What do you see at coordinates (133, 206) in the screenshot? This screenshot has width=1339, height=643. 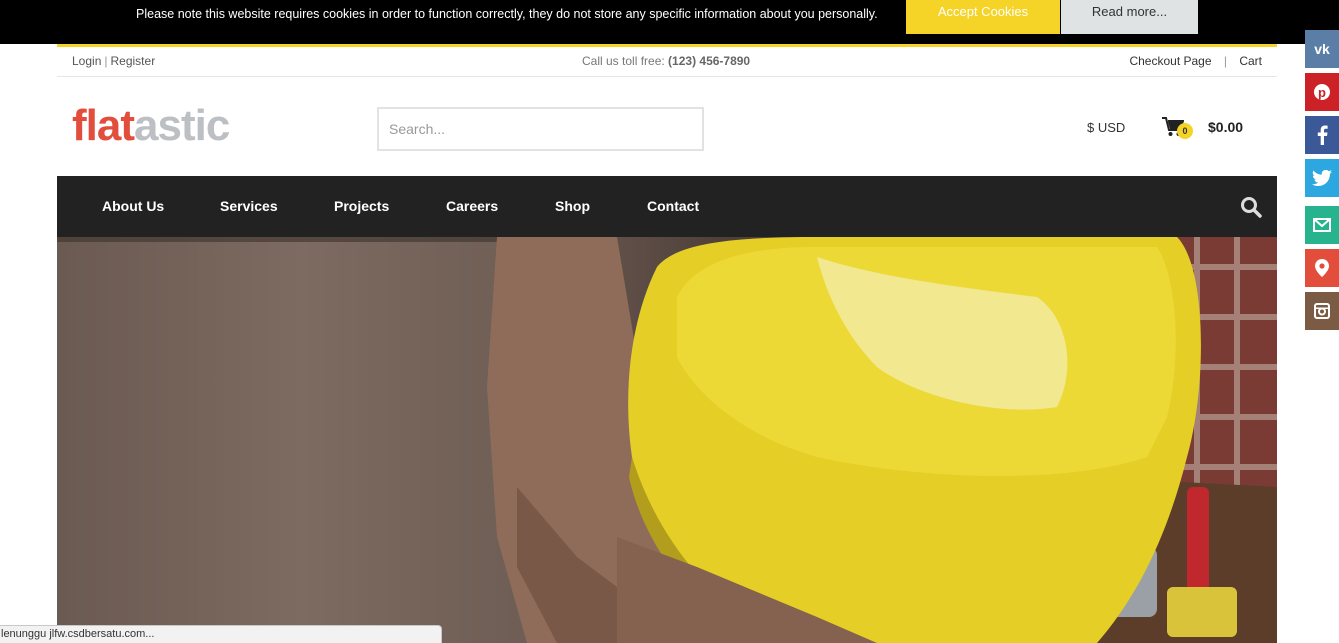 I see `nav-about-us: About Us` at bounding box center [133, 206].